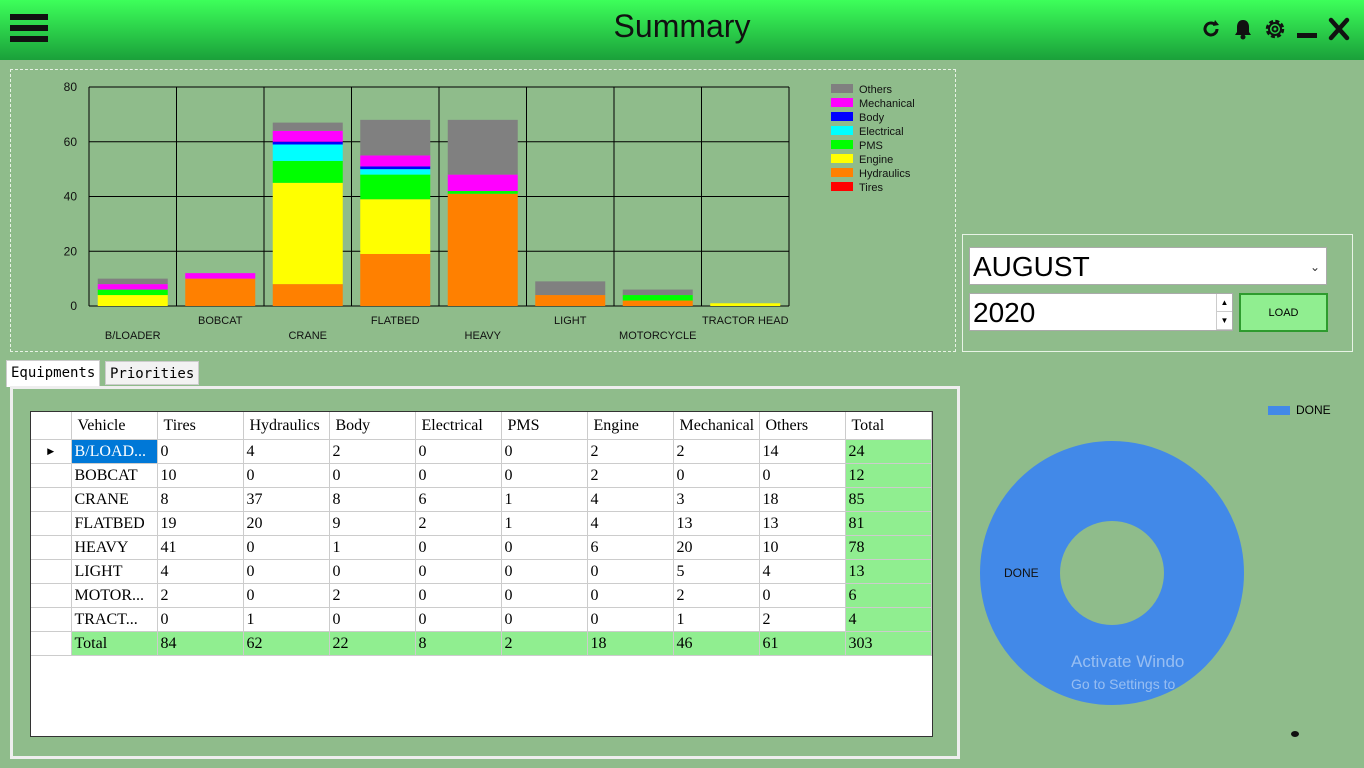  What do you see at coordinates (114, 571) in the screenshot?
I see `table-cell: LIGHT` at bounding box center [114, 571].